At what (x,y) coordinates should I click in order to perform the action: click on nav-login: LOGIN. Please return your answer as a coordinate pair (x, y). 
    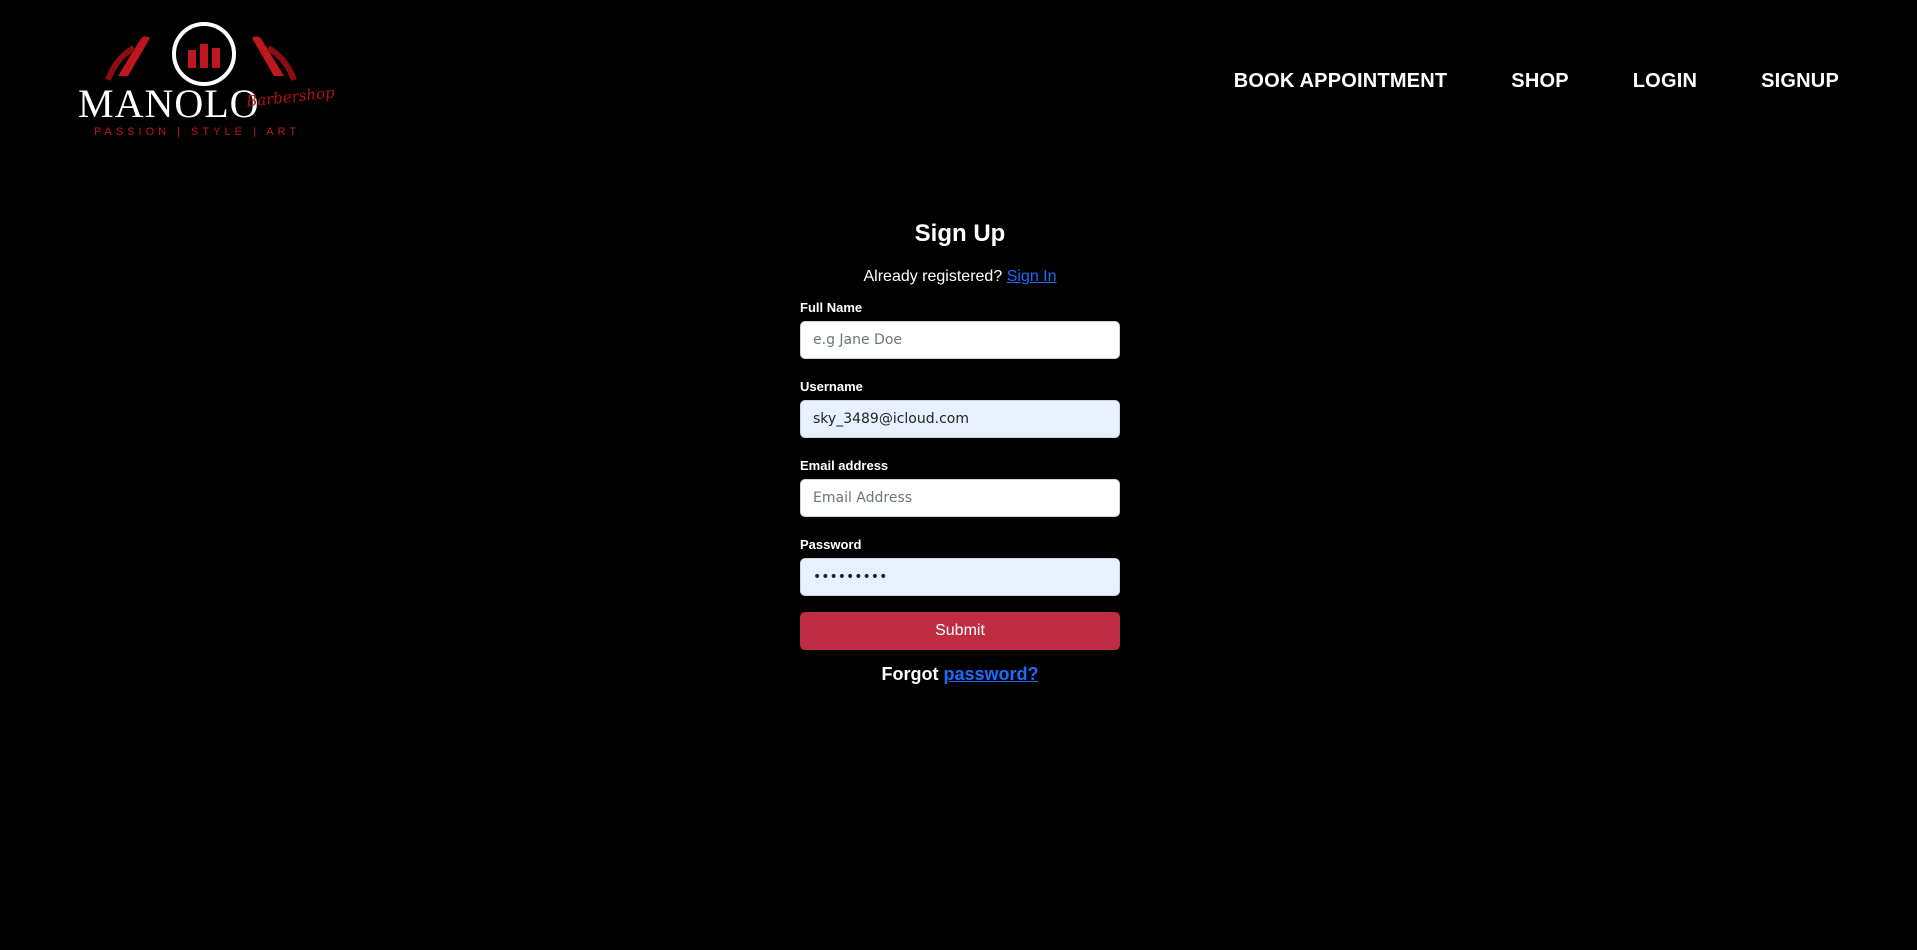
    Looking at the image, I should click on (1665, 81).